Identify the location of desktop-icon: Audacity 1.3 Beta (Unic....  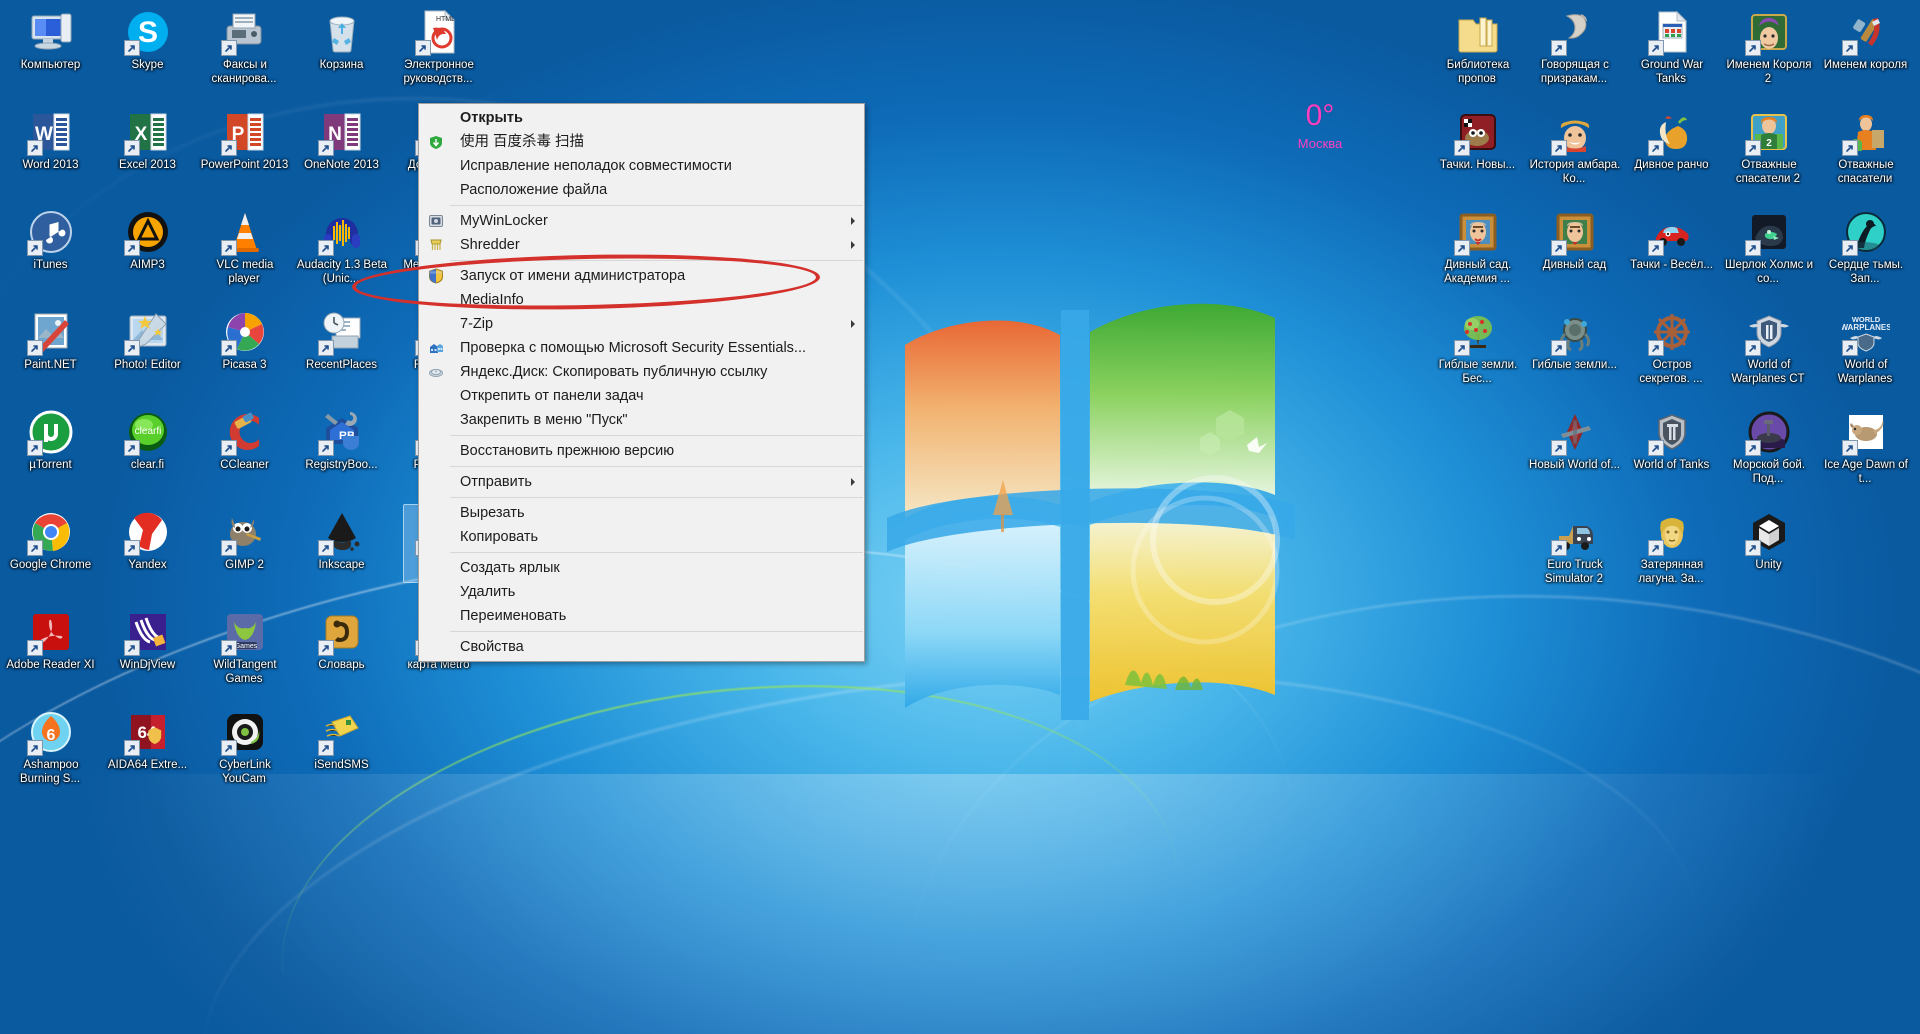
(341, 254).